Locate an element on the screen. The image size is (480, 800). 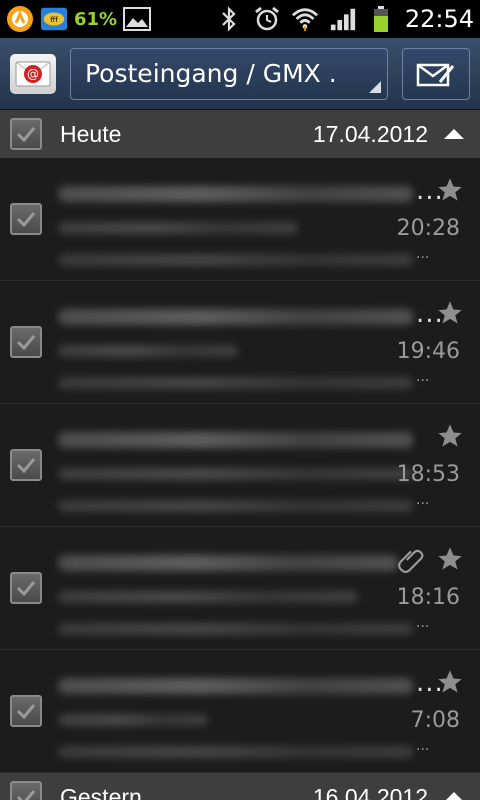
folder-select-dropdown: Posteingang / GMX . is located at coordinates (229, 73).